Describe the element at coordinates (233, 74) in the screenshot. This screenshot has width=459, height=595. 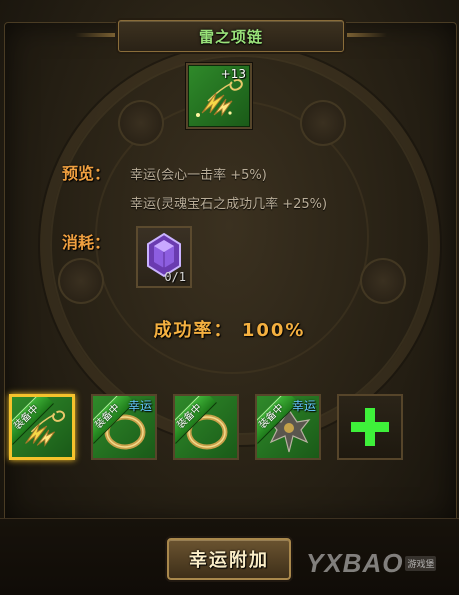
I see `item-level: +13` at that location.